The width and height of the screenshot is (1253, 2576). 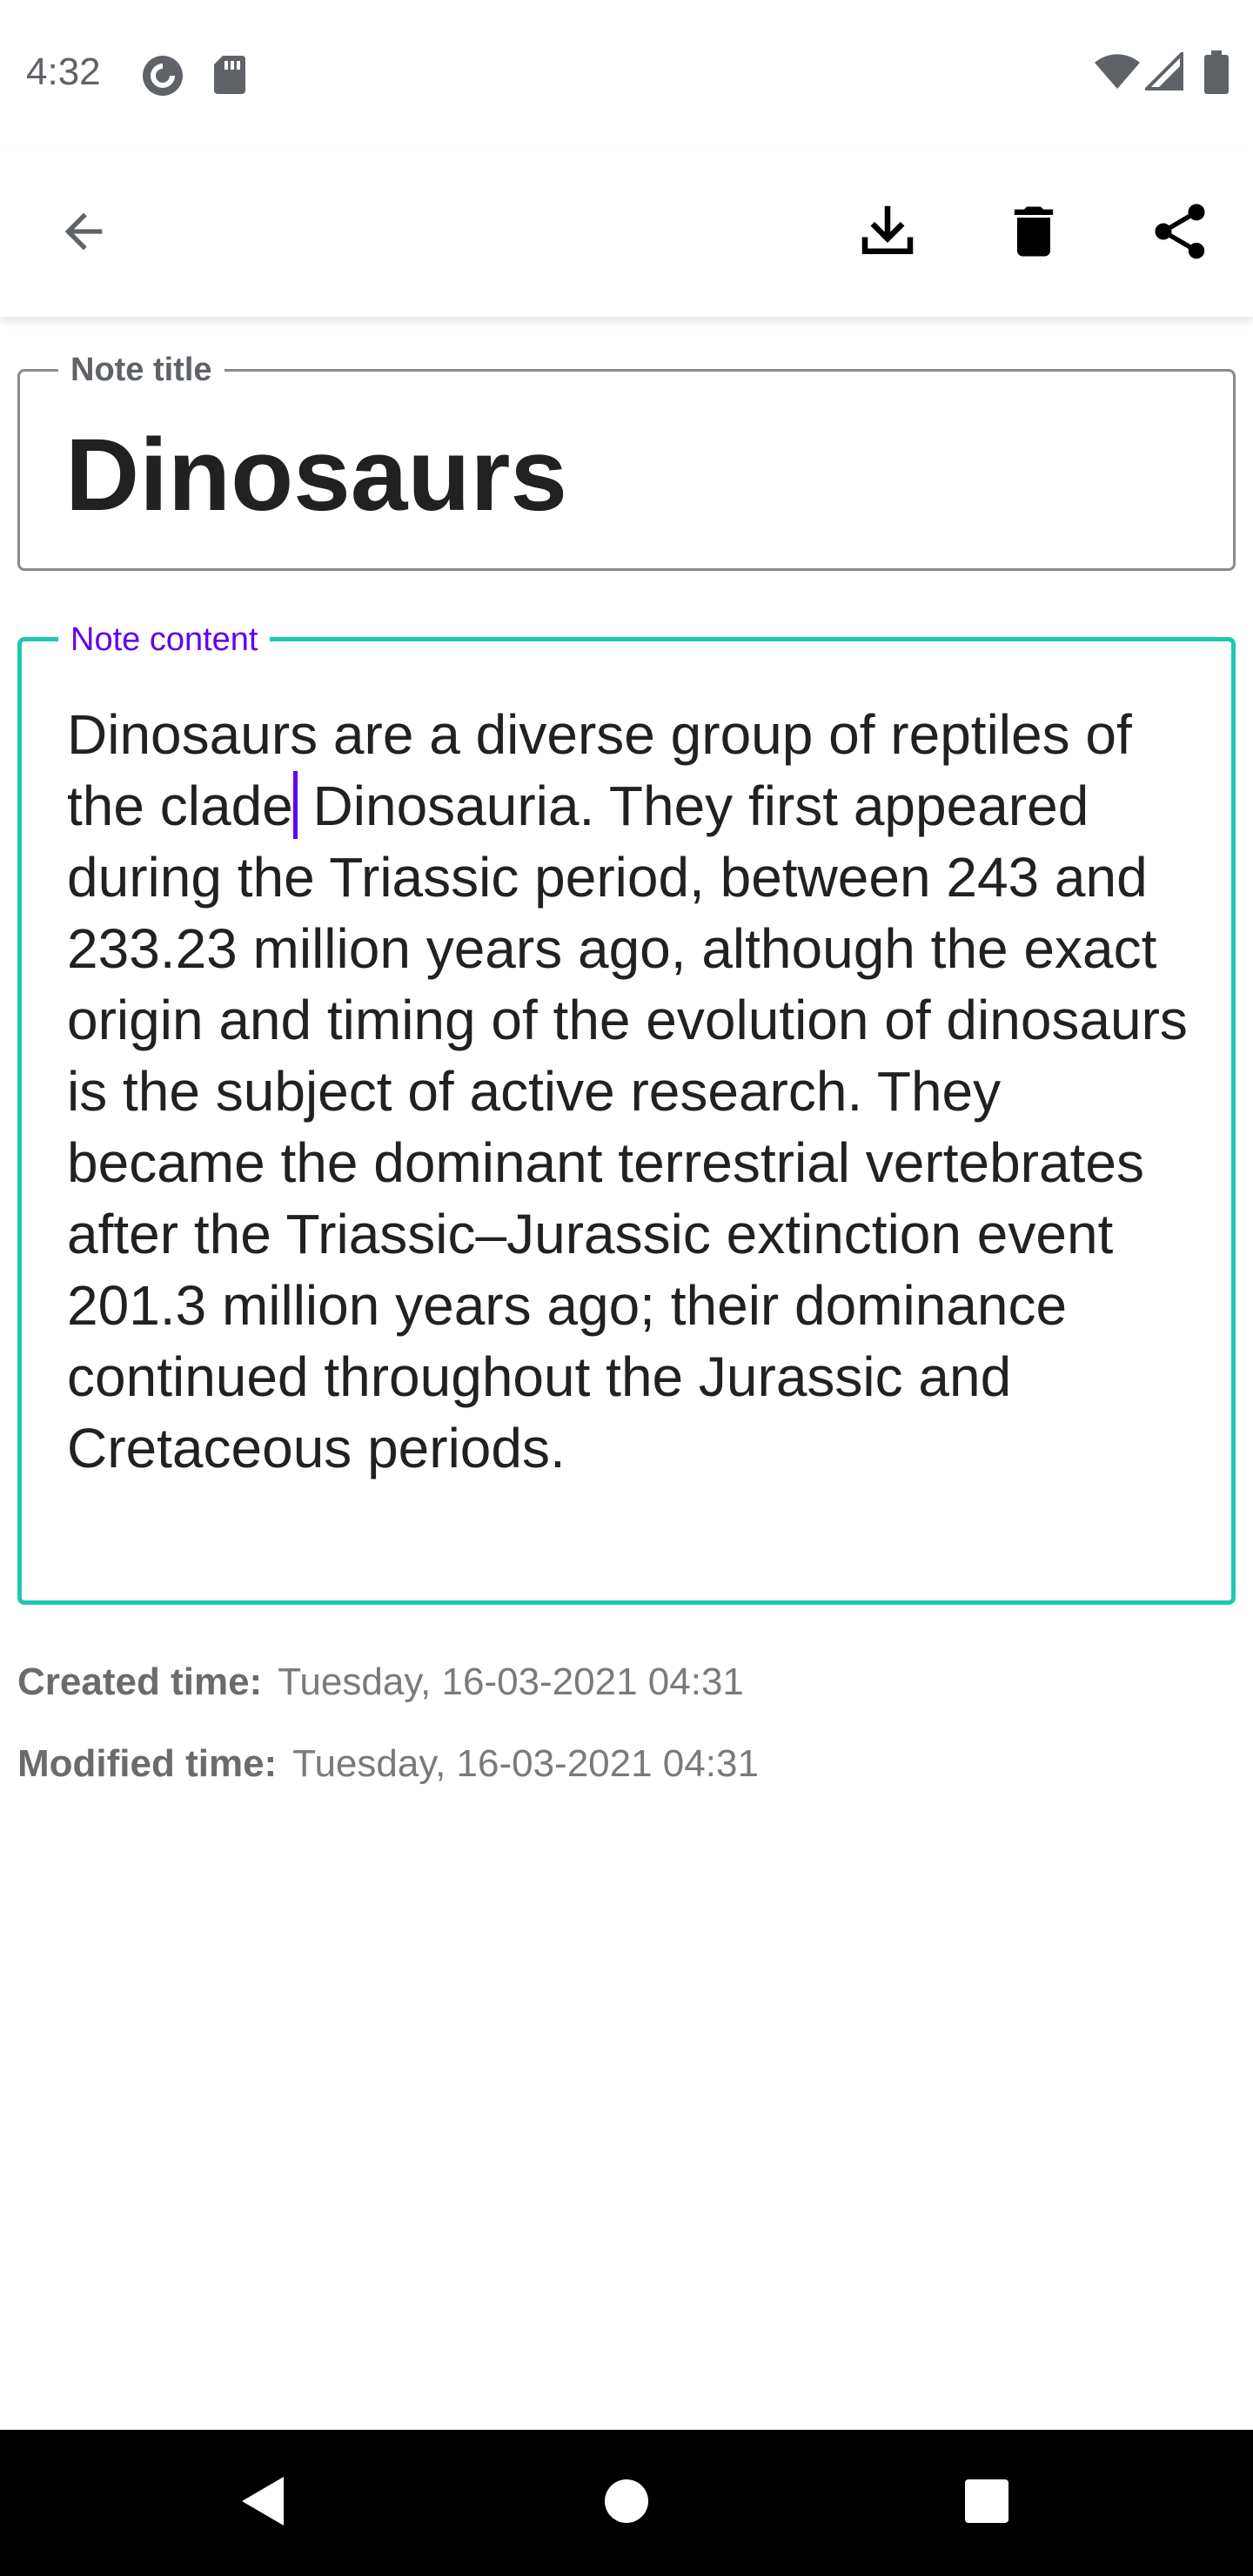 I want to click on share-button, so click(x=1180, y=233).